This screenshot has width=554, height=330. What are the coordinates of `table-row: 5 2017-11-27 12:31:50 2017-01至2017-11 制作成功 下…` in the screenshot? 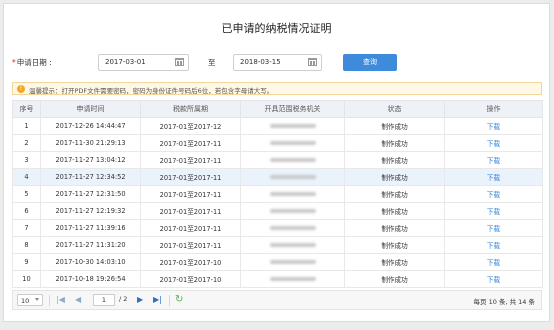 It's located at (277, 194).